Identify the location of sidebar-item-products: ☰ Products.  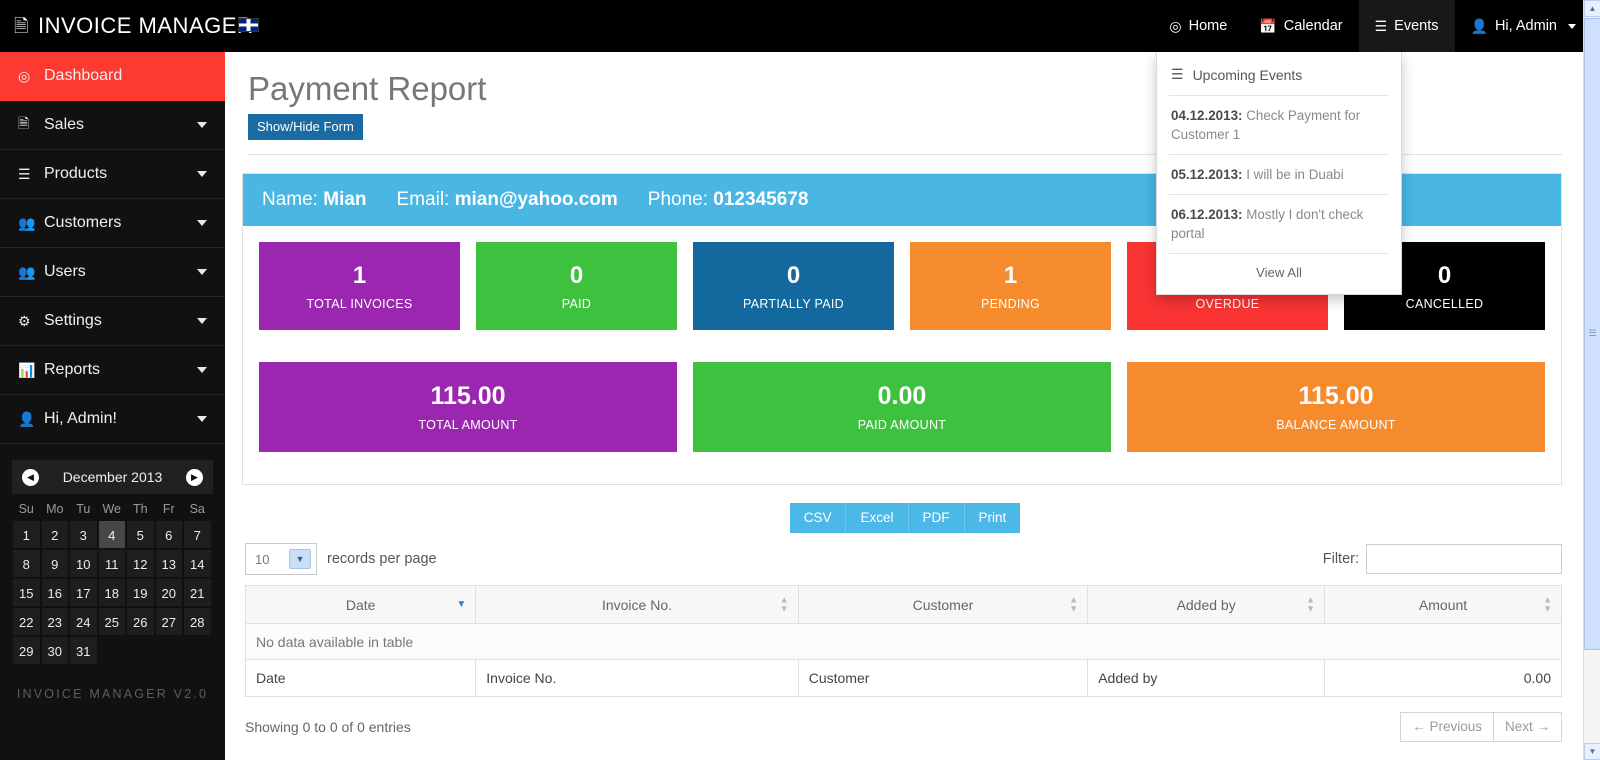
(112, 174).